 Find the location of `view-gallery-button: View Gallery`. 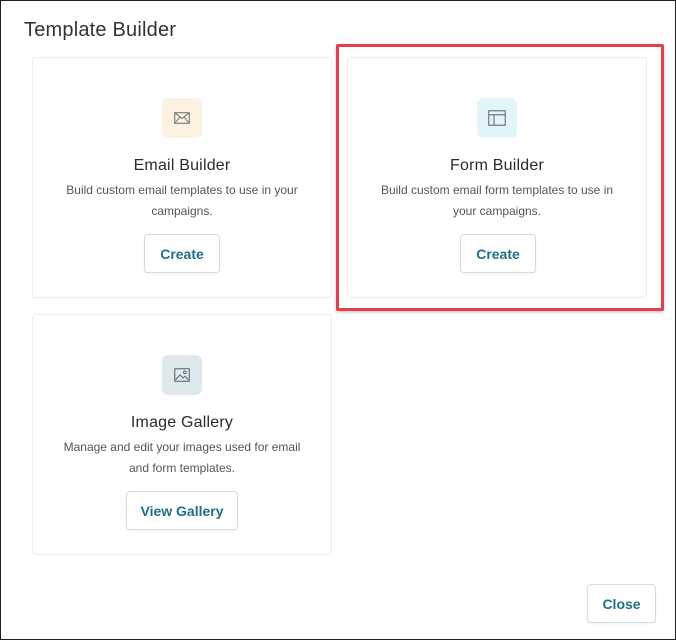

view-gallery-button: View Gallery is located at coordinates (182, 510).